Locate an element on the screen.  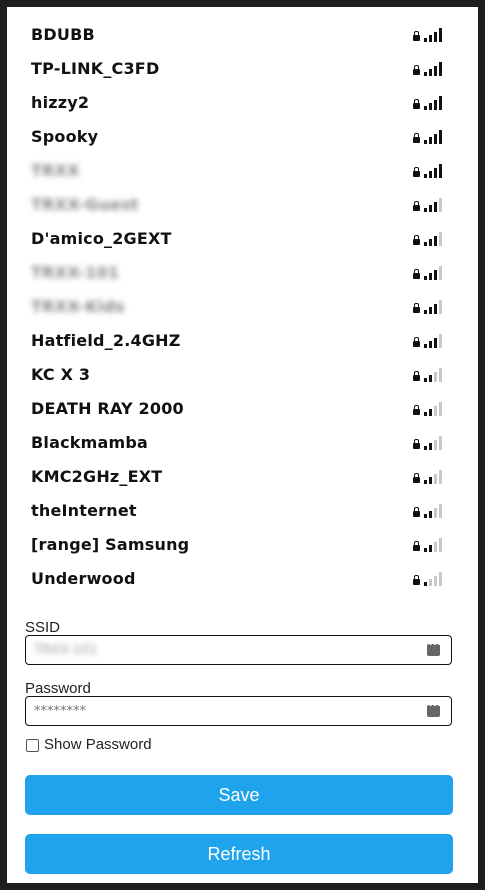
network-name: KC X 3 is located at coordinates (60, 374).